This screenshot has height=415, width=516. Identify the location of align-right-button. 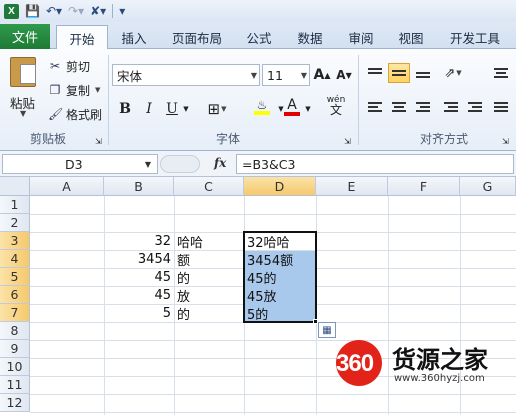
(423, 107).